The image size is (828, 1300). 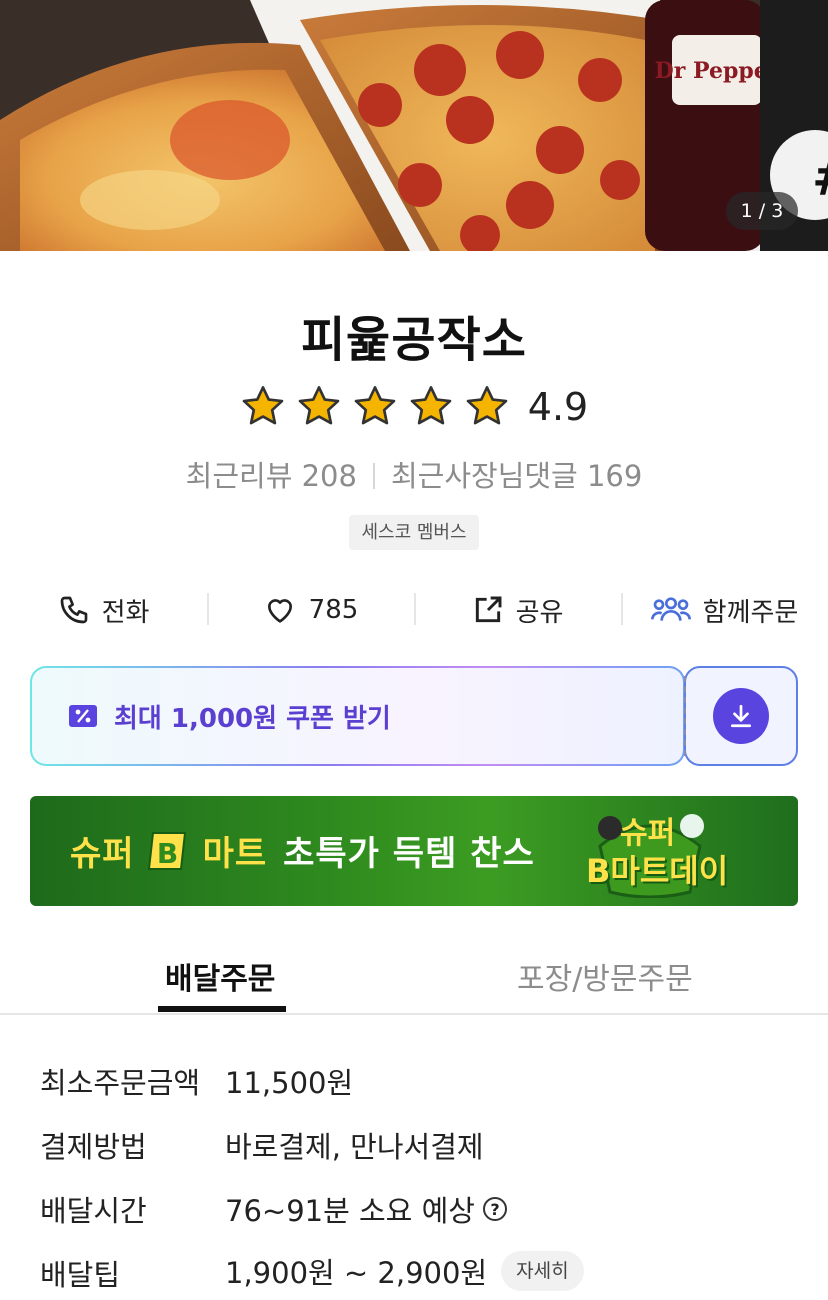 I want to click on divider, so click(x=373, y=476).